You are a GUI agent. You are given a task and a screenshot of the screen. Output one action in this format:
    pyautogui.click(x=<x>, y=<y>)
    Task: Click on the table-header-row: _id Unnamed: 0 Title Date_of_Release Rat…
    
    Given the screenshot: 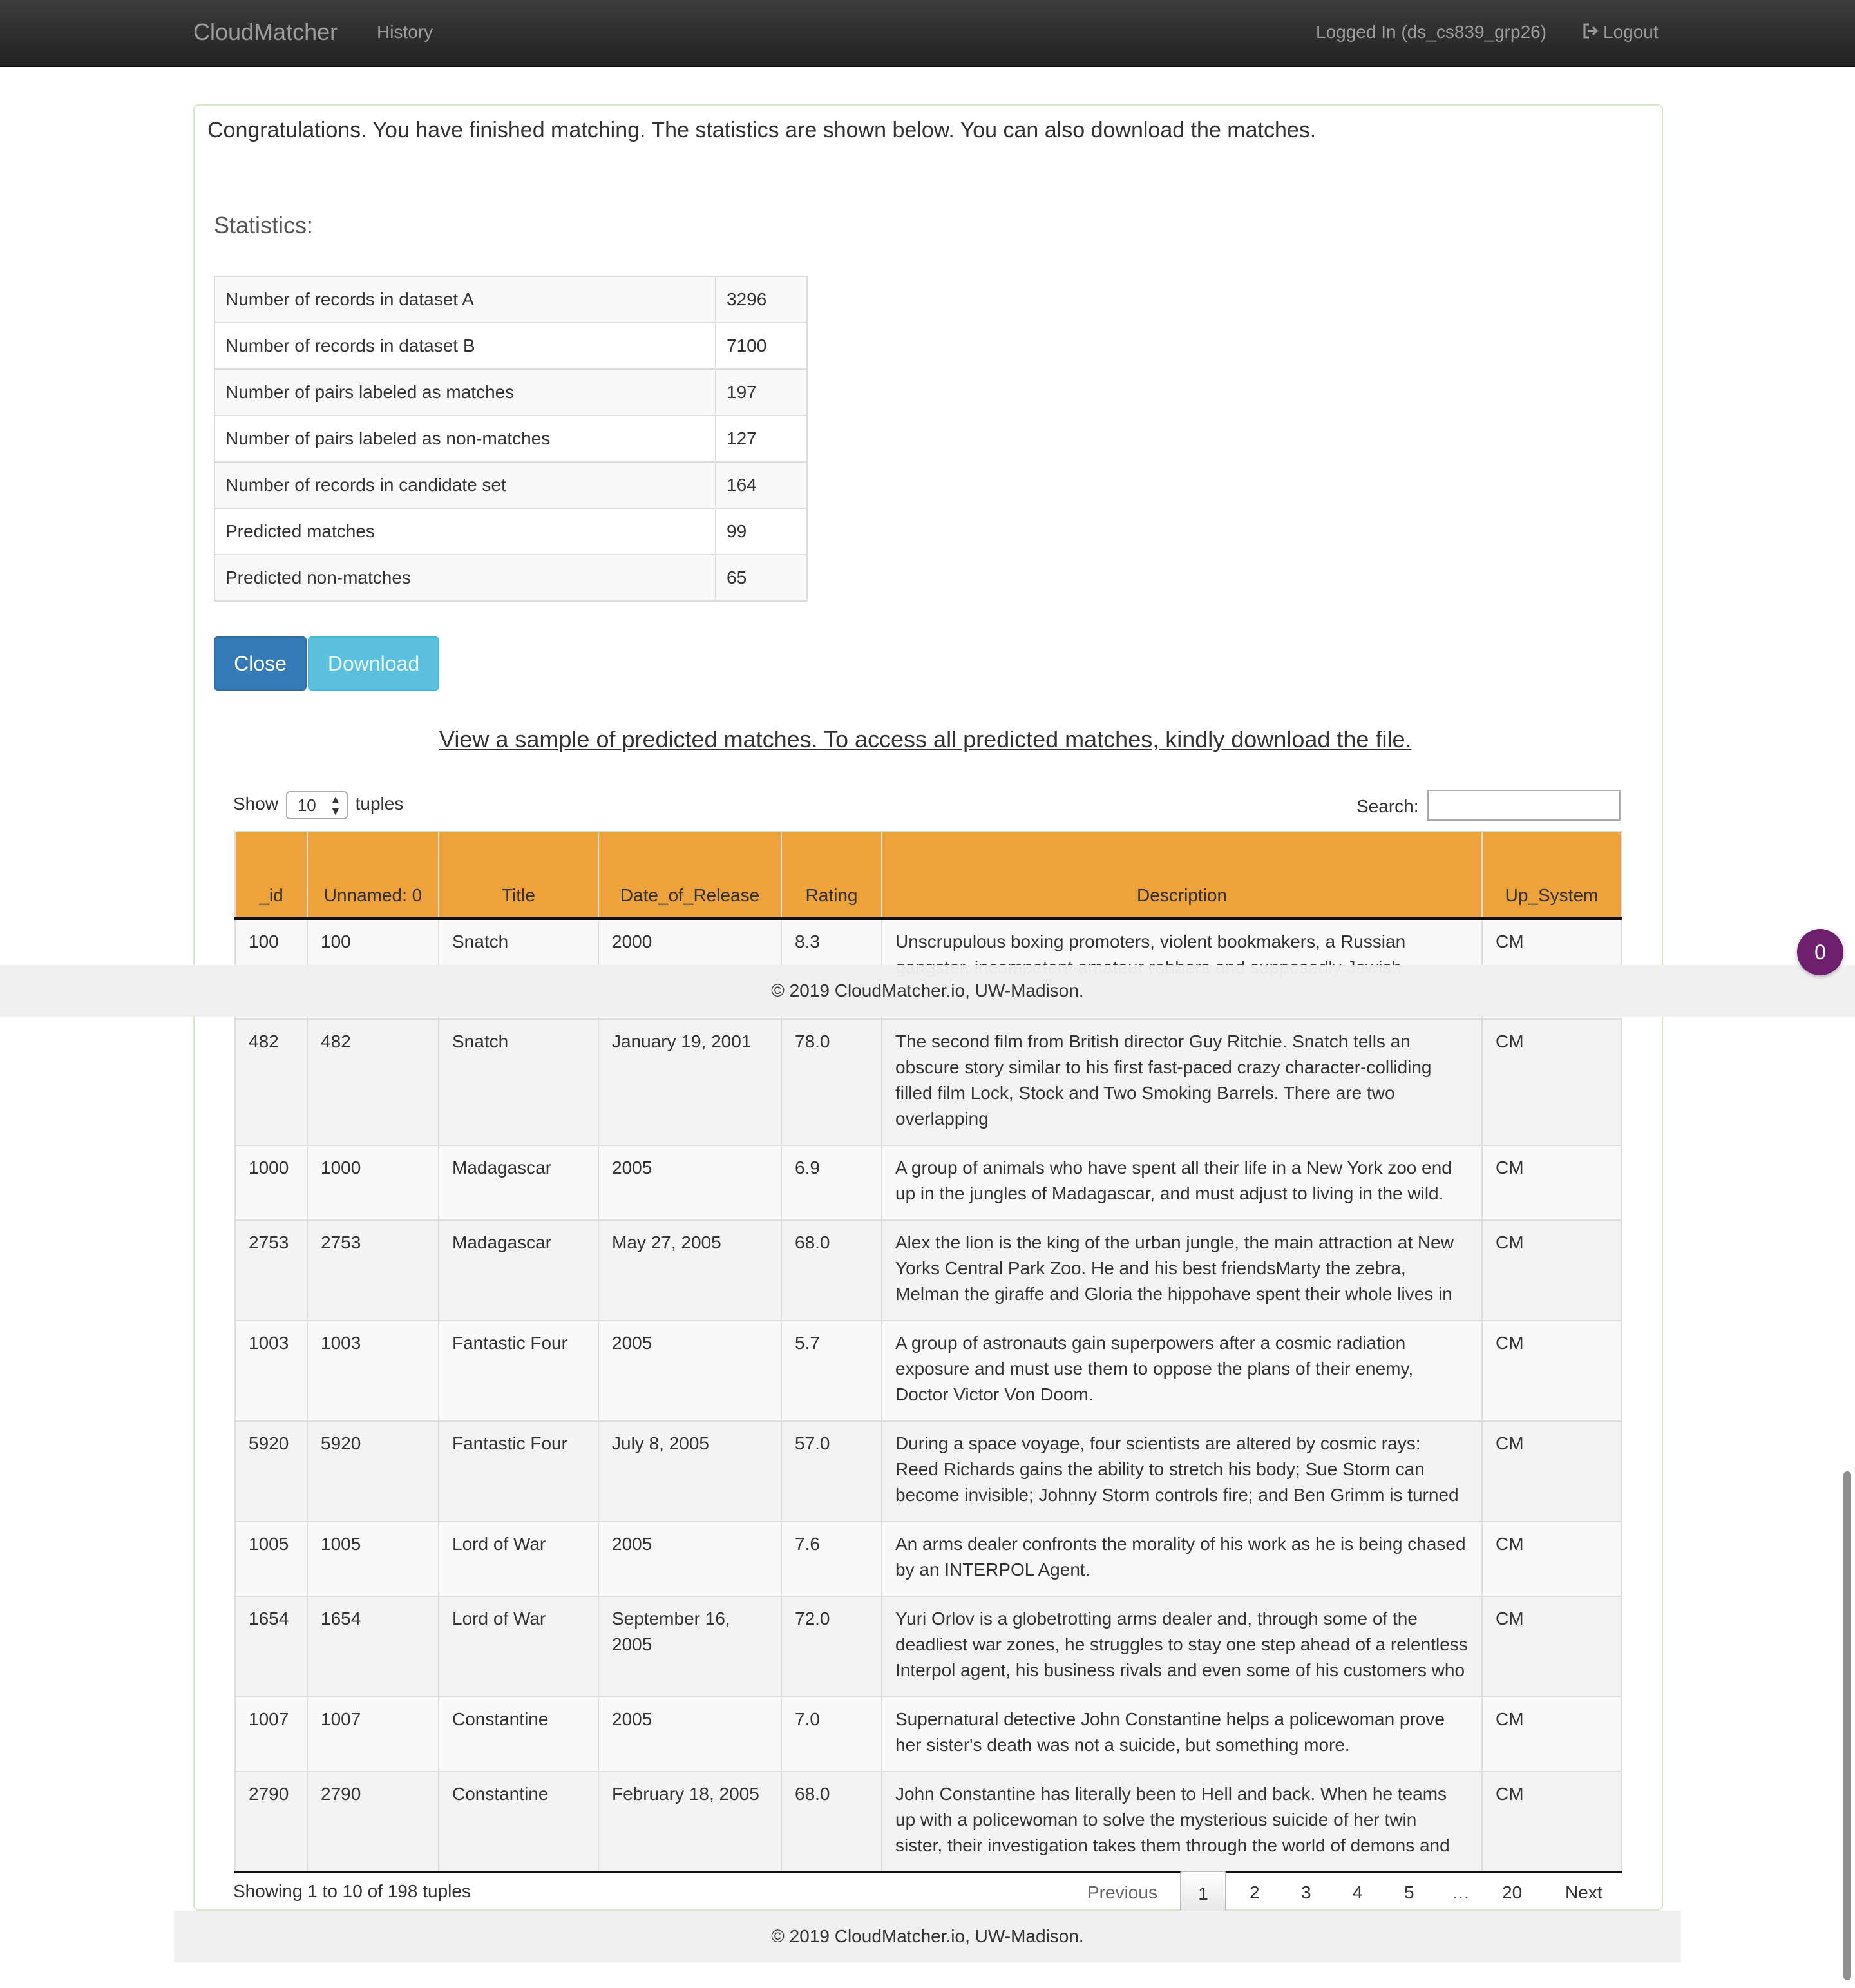 What is the action you would take?
    pyautogui.click(x=928, y=875)
    